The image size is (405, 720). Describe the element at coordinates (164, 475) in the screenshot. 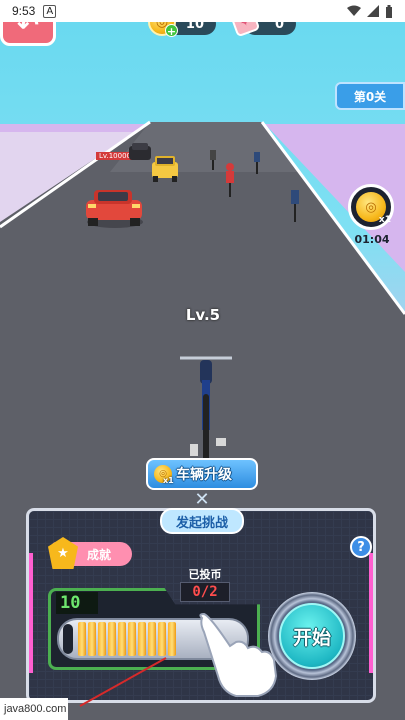

I see `coin-icon: ◎ x1` at that location.